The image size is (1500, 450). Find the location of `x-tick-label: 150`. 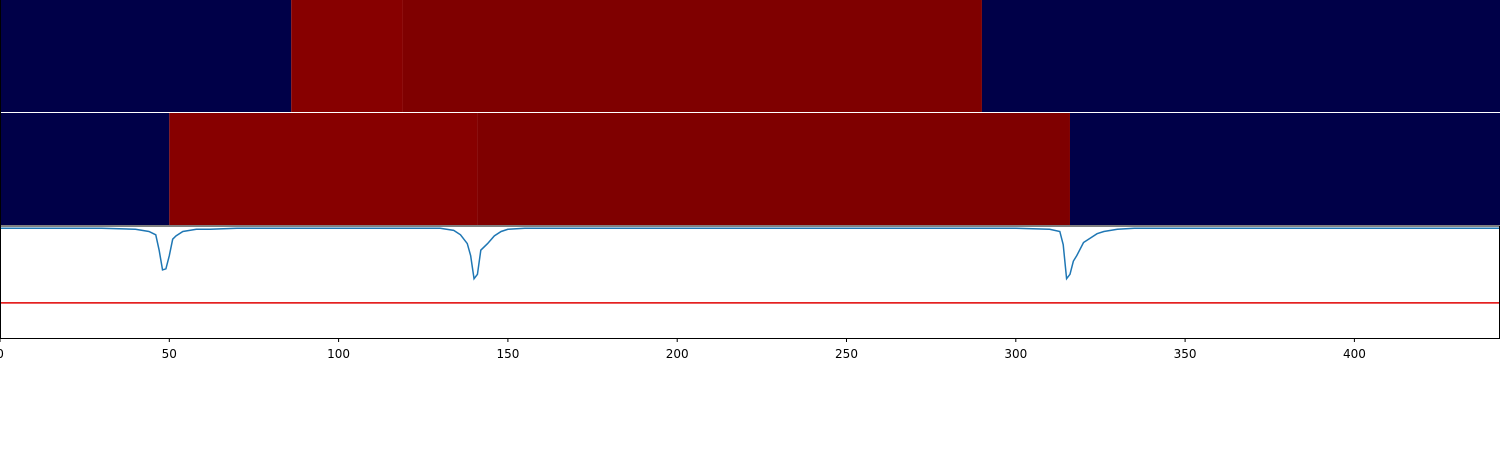

x-tick-label: 150 is located at coordinates (507, 354).